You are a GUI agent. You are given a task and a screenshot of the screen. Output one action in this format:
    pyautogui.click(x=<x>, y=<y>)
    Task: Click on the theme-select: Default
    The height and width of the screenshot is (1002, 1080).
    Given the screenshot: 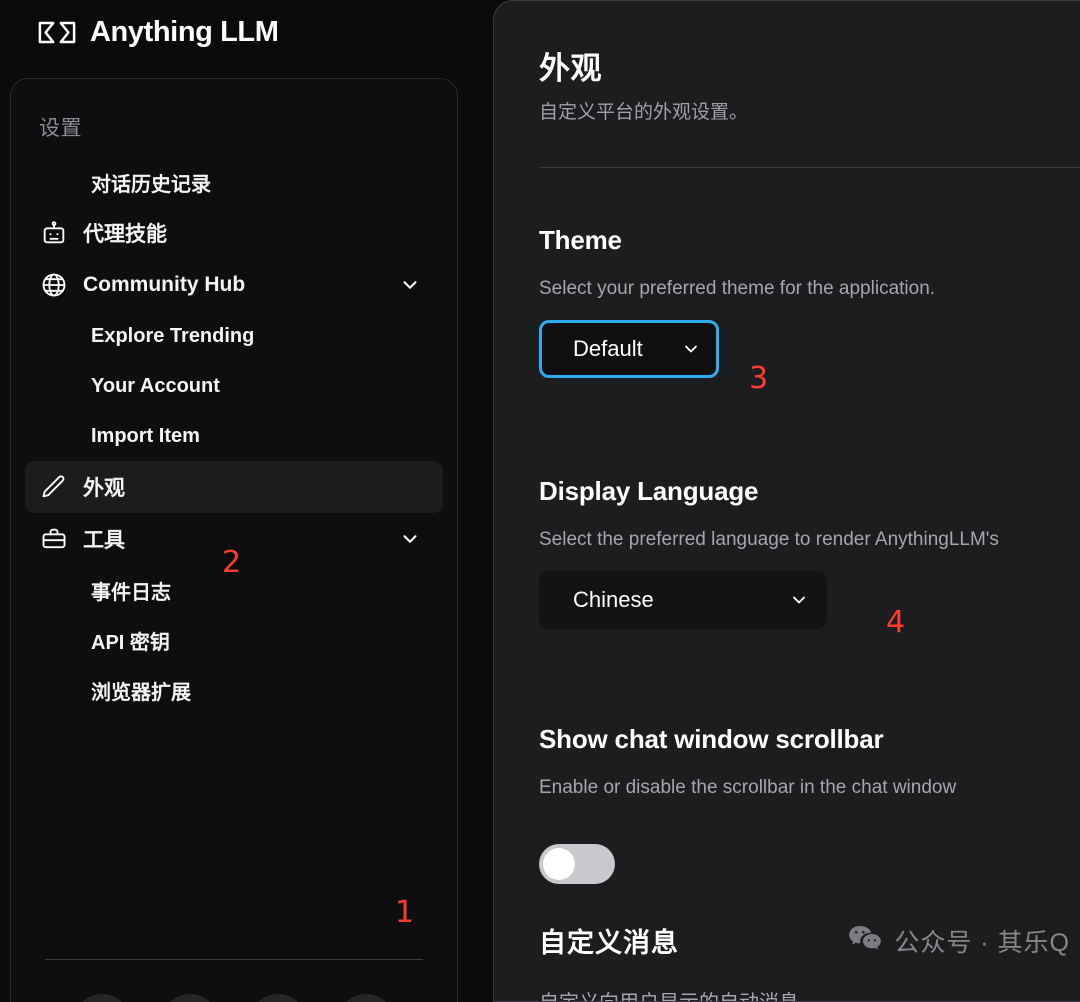 What is the action you would take?
    pyautogui.click(x=629, y=349)
    